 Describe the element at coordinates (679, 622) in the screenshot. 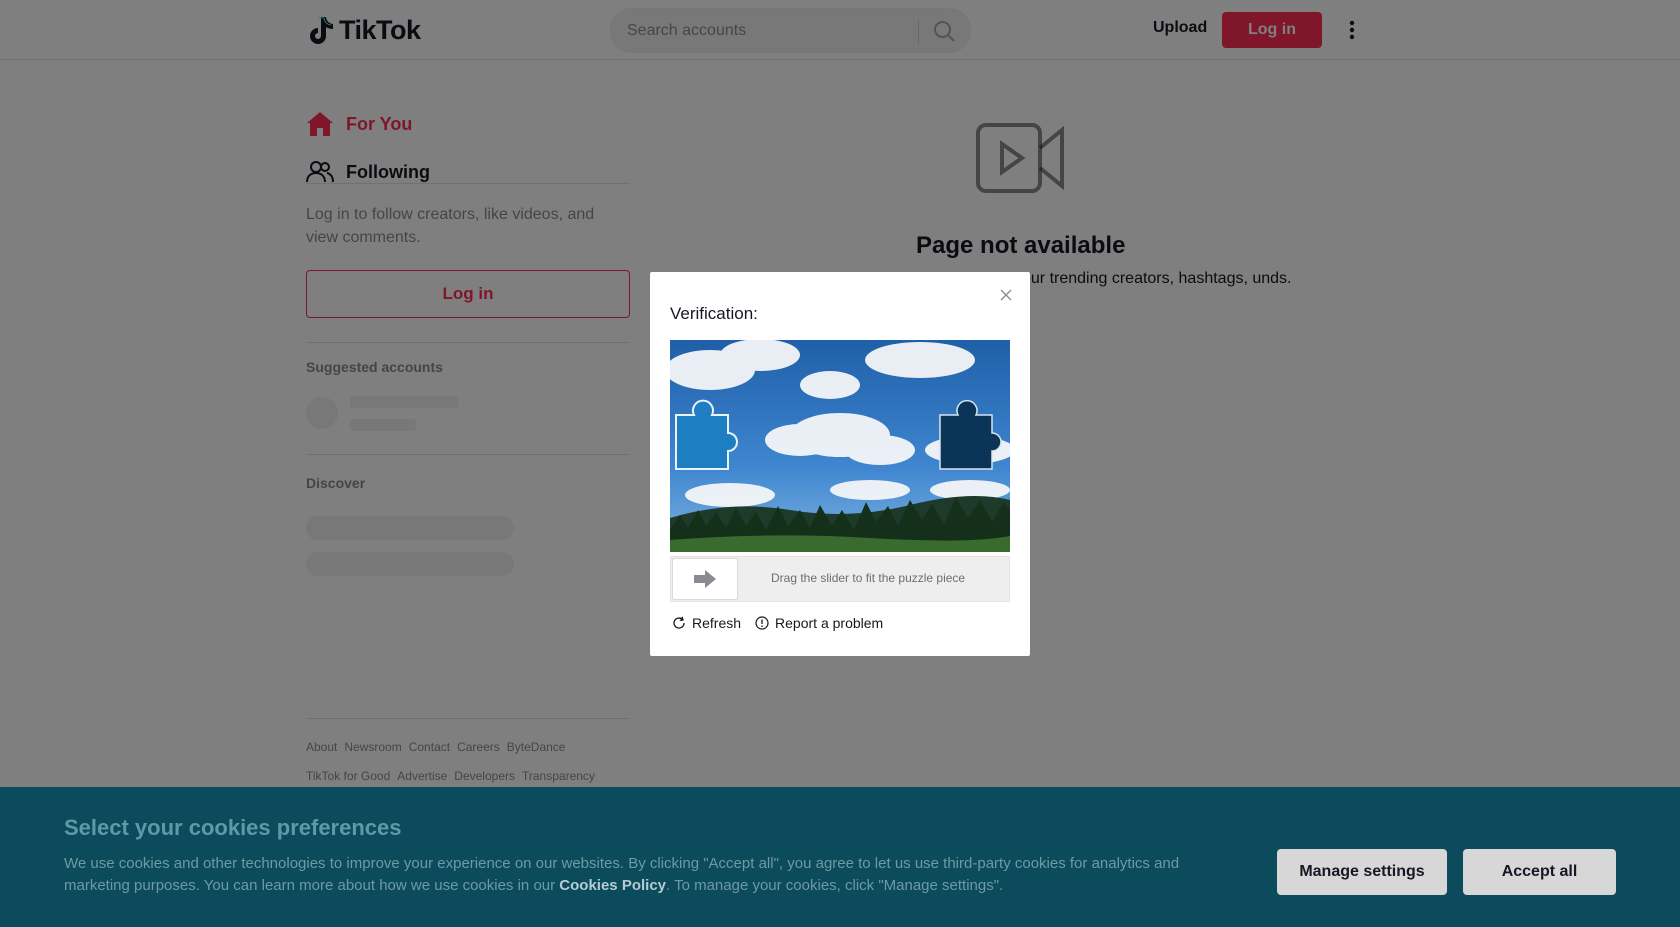

I see `refresh-icon` at that location.